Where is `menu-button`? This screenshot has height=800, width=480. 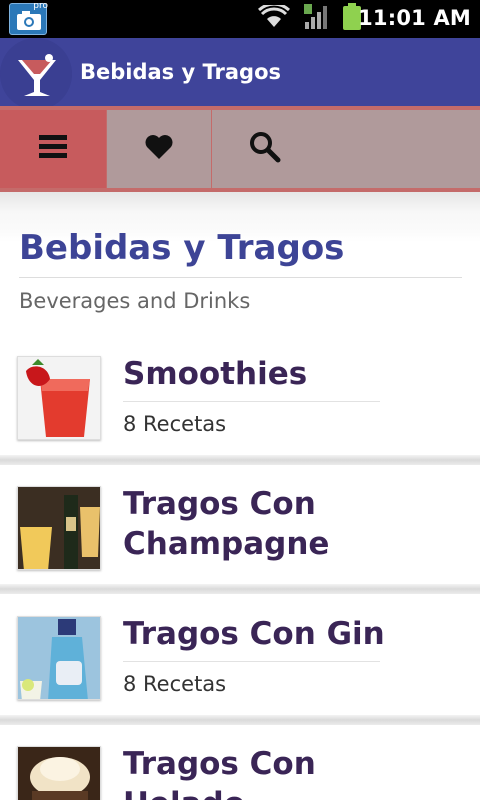
menu-button is located at coordinates (53, 149).